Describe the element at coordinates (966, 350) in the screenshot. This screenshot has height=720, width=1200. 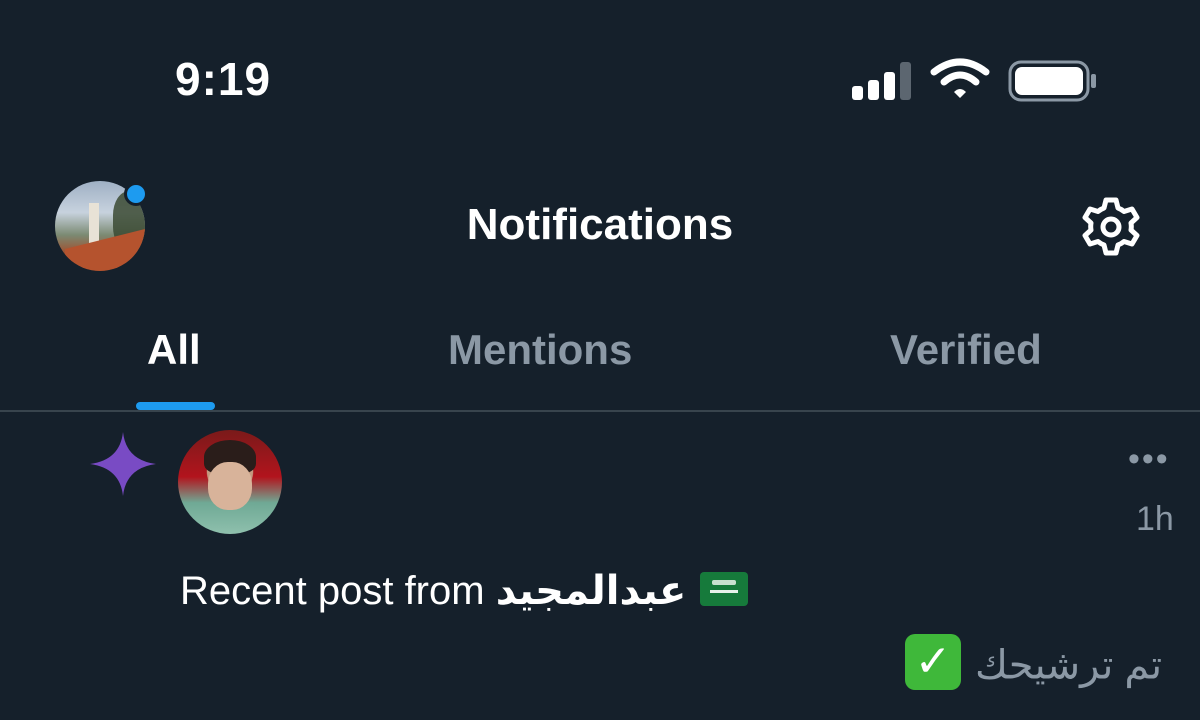
I see `tab-verified: Verified` at that location.